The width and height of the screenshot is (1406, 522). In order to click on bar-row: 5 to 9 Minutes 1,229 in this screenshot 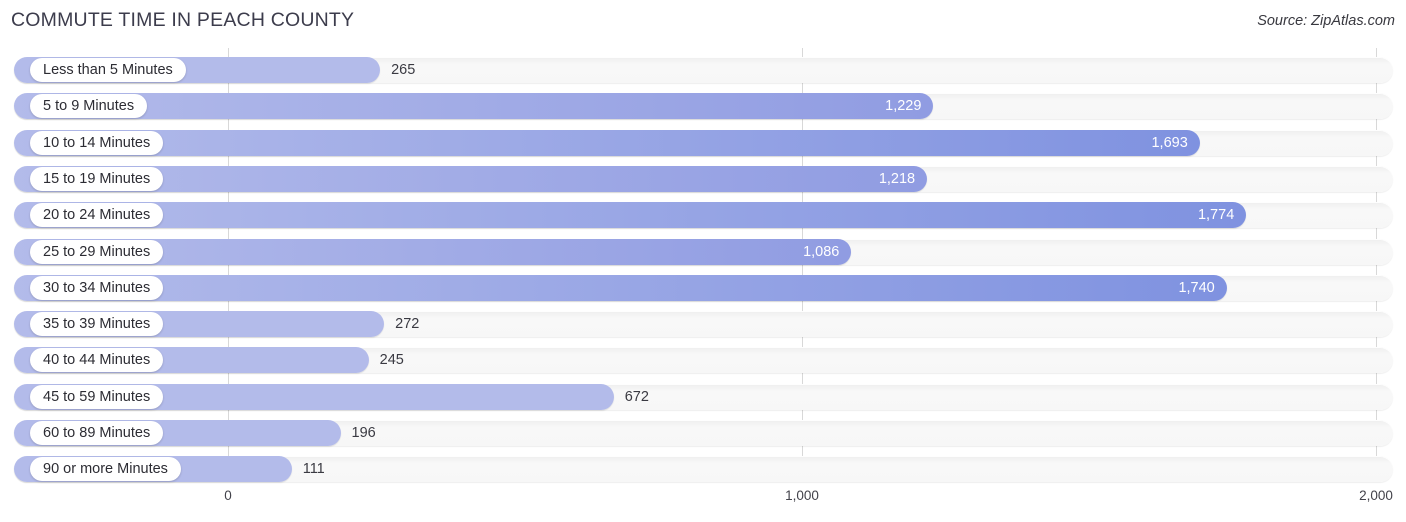, I will do `click(703, 106)`.